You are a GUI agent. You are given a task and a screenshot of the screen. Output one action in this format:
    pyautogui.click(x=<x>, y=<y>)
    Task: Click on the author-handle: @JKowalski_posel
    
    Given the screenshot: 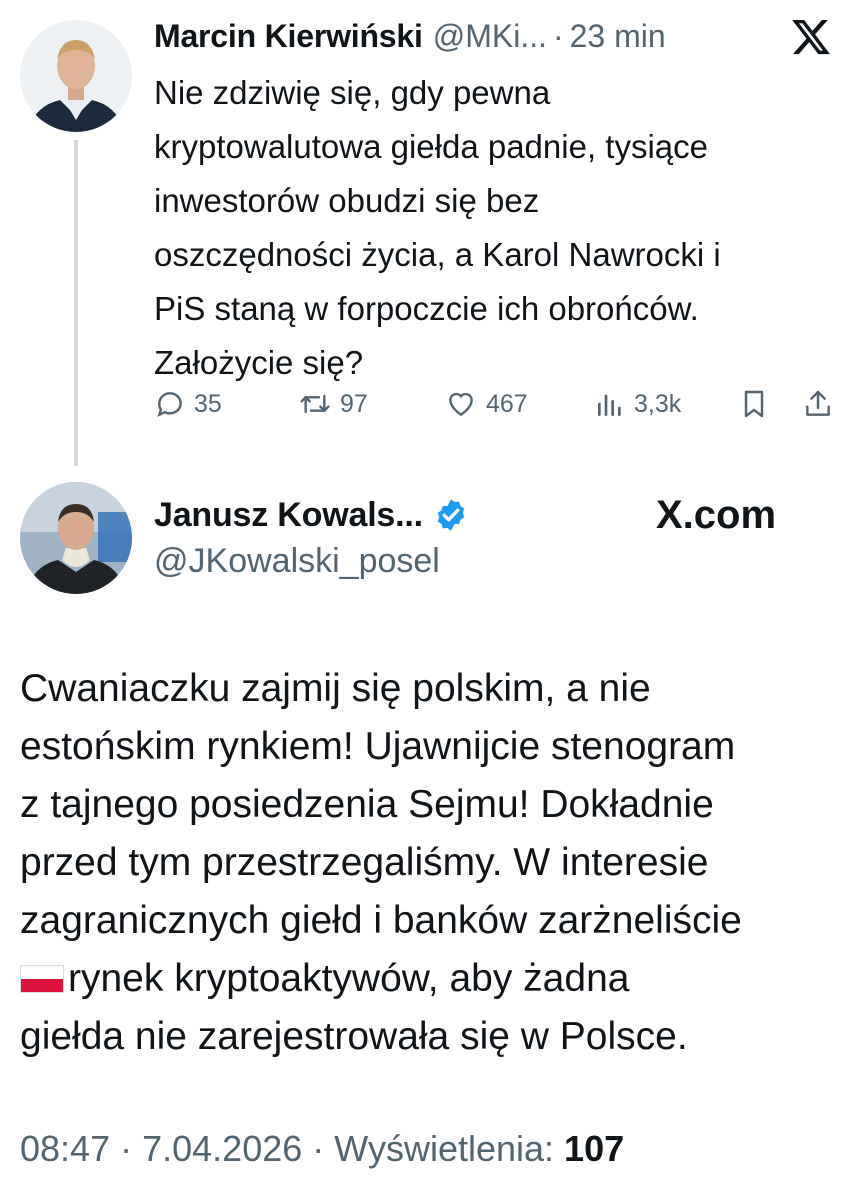 What is the action you would take?
    pyautogui.click(x=297, y=561)
    